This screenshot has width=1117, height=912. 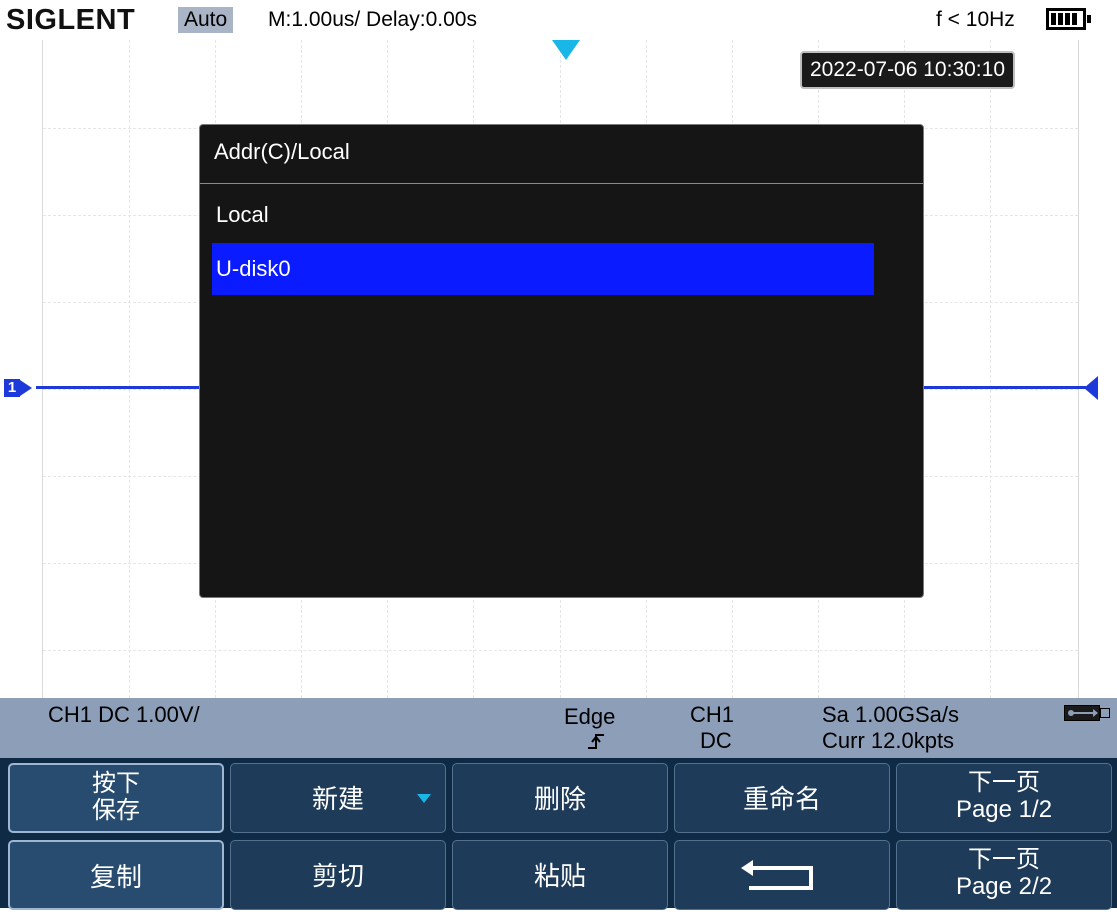 I want to click on memory-depth: Curr 12.0kpts, so click(x=888, y=740).